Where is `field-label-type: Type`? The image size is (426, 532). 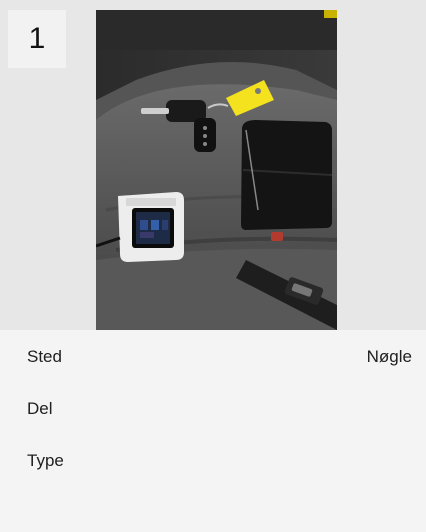 field-label-type: Type is located at coordinates (45, 460).